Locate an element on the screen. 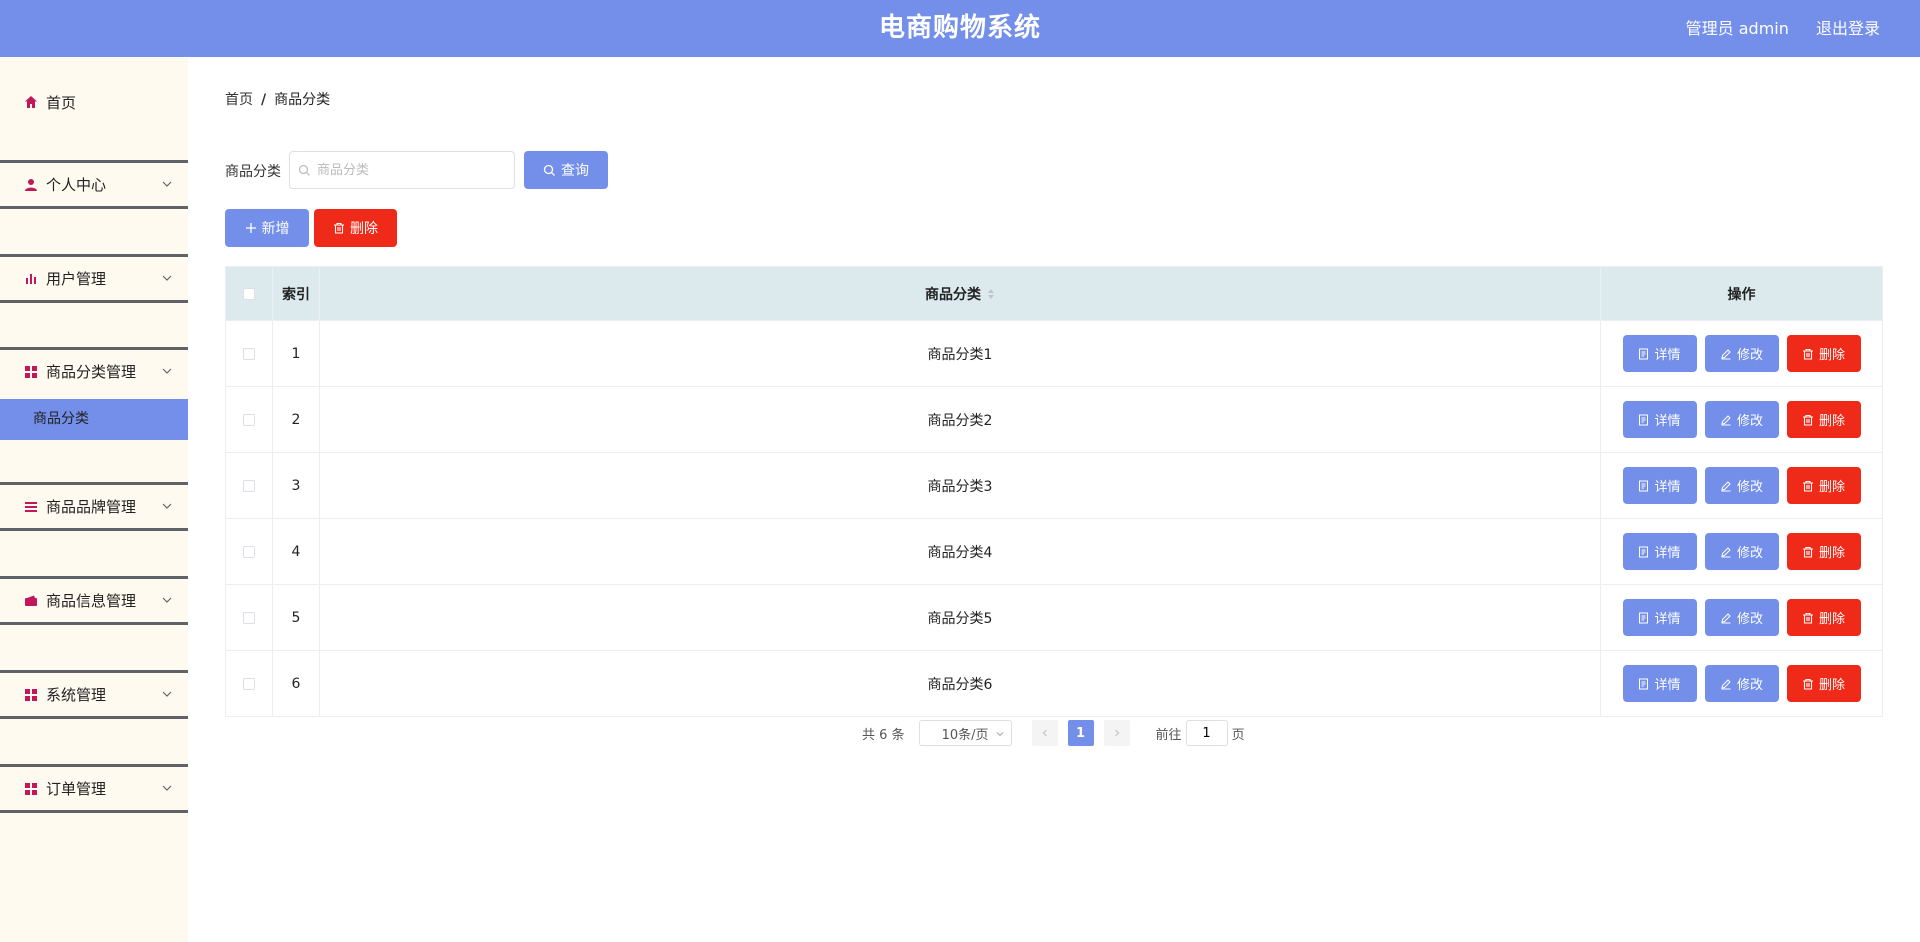 This screenshot has width=1920, height=942. page-size-select: 10条/页 is located at coordinates (965, 733).